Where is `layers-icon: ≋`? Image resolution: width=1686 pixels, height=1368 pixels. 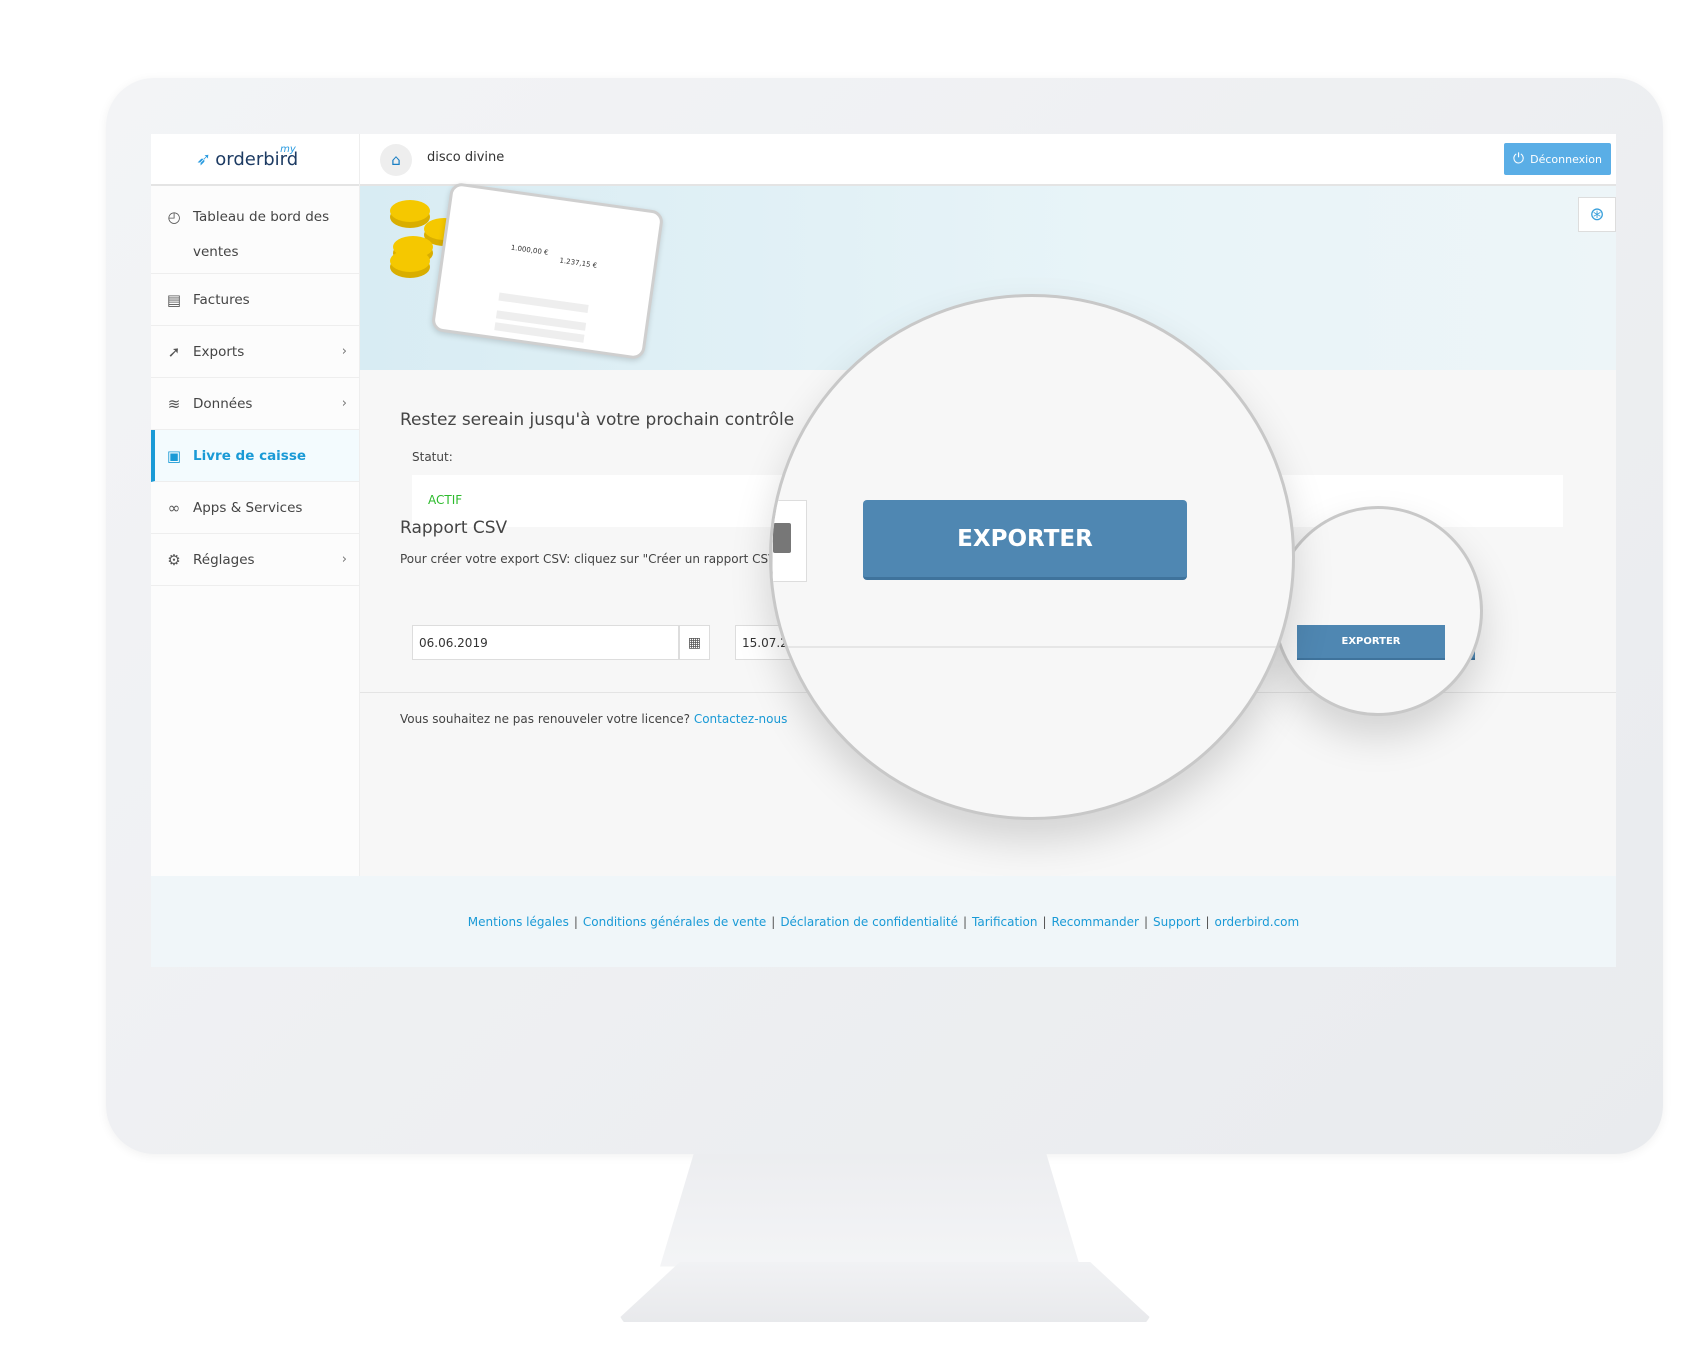 layers-icon: ≋ is located at coordinates (174, 403).